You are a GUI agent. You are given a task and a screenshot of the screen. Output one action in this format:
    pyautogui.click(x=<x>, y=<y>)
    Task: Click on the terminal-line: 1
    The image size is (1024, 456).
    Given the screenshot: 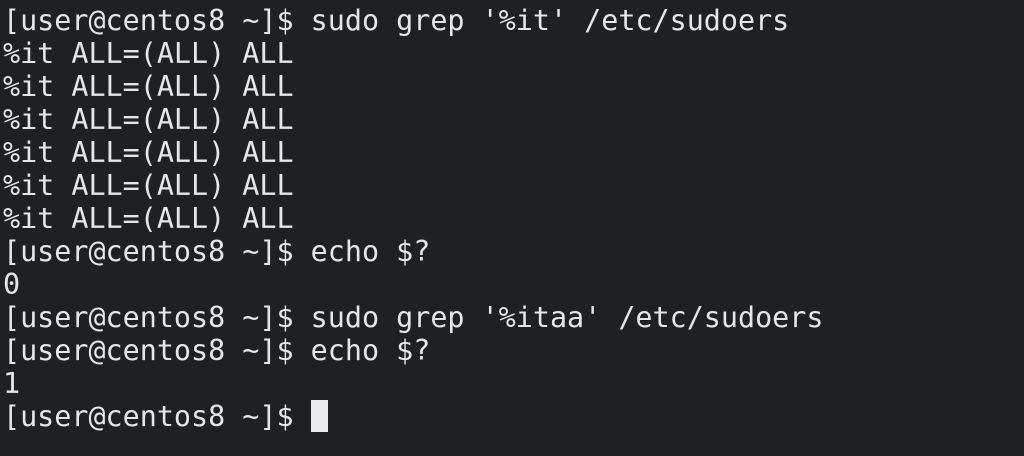 What is the action you would take?
    pyautogui.click(x=12, y=383)
    